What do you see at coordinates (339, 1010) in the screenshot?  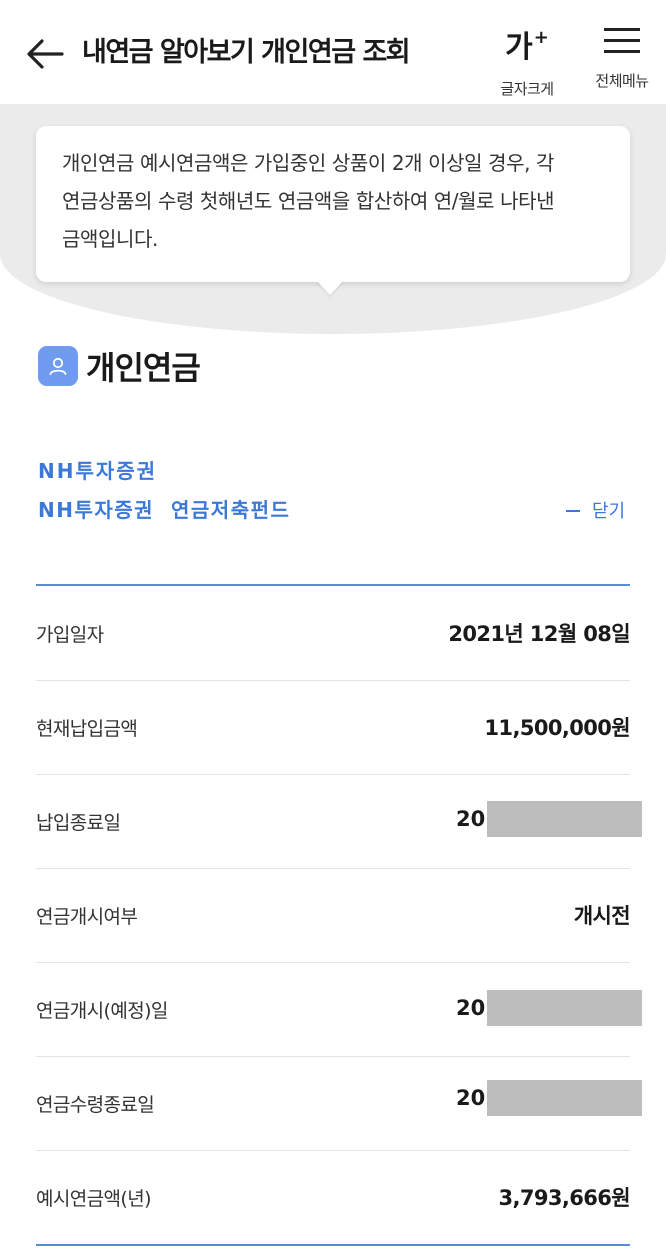 I see `row-annuity-start-date: 연금개시(예정)일 20` at bounding box center [339, 1010].